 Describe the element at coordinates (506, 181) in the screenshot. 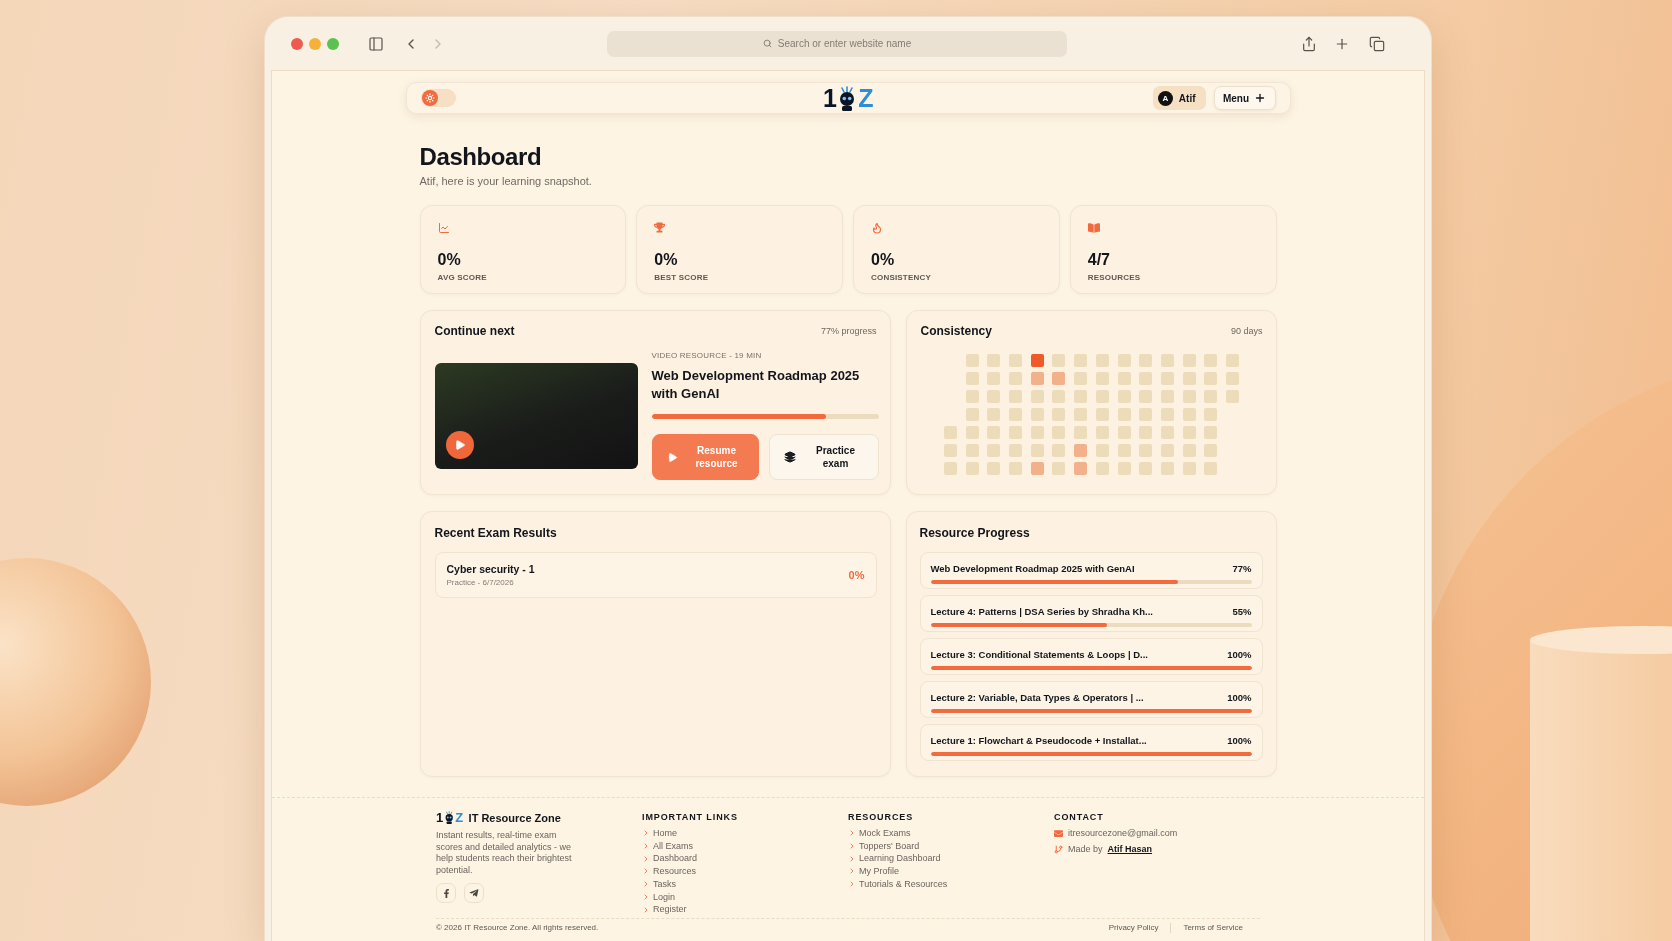

I see `page-subtitle: Atif, here is your learning snapshot.` at that location.